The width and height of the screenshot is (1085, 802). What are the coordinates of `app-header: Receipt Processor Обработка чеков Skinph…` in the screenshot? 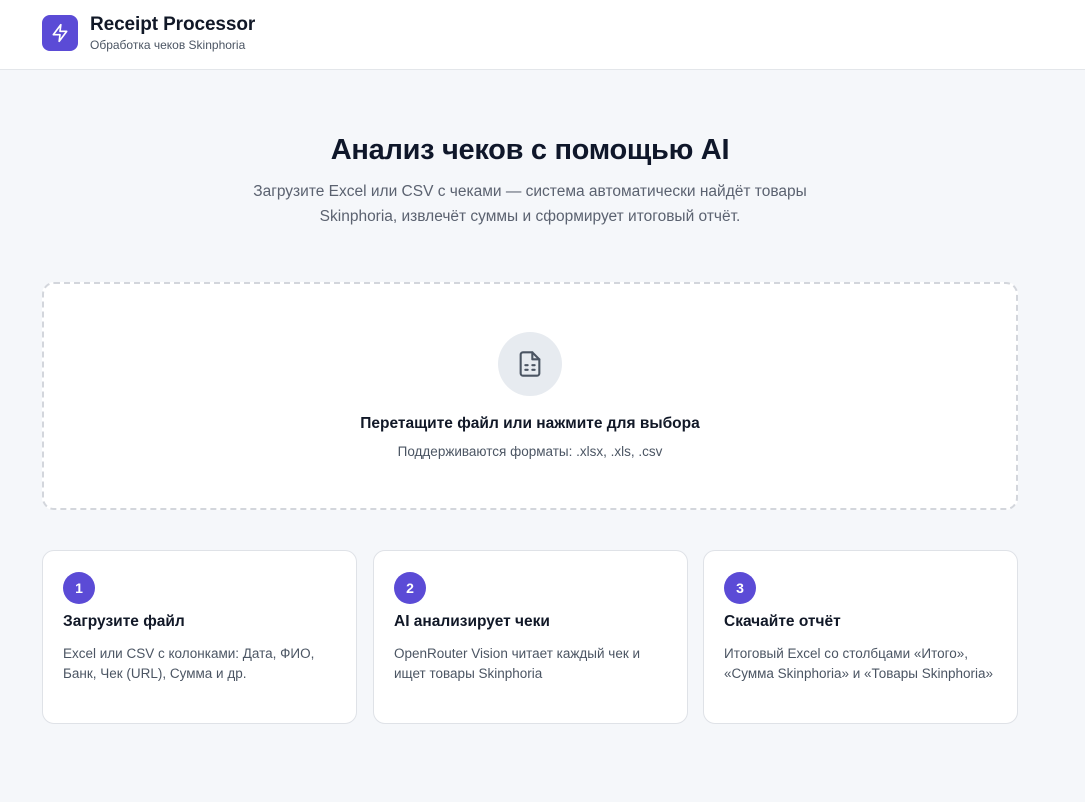 It's located at (542, 35).